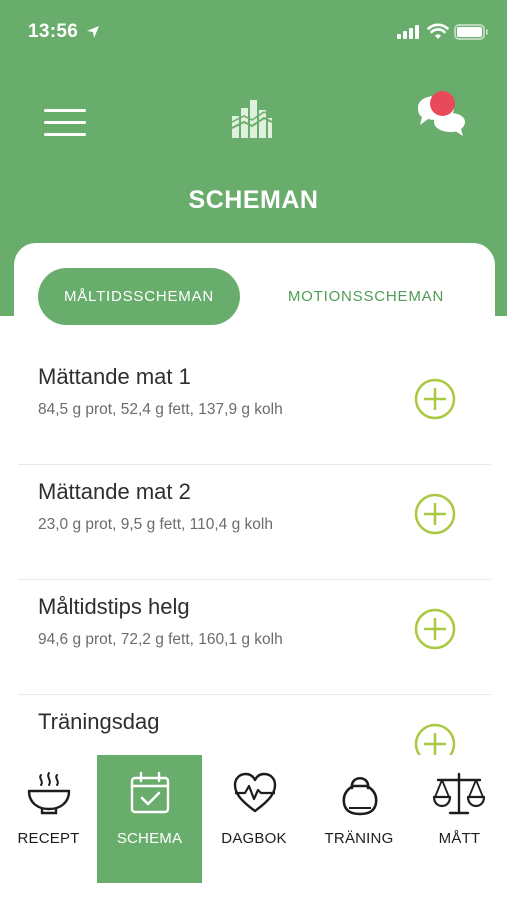 This screenshot has width=507, height=900. Describe the element at coordinates (442, 103) in the screenshot. I see `notification-badge` at that location.